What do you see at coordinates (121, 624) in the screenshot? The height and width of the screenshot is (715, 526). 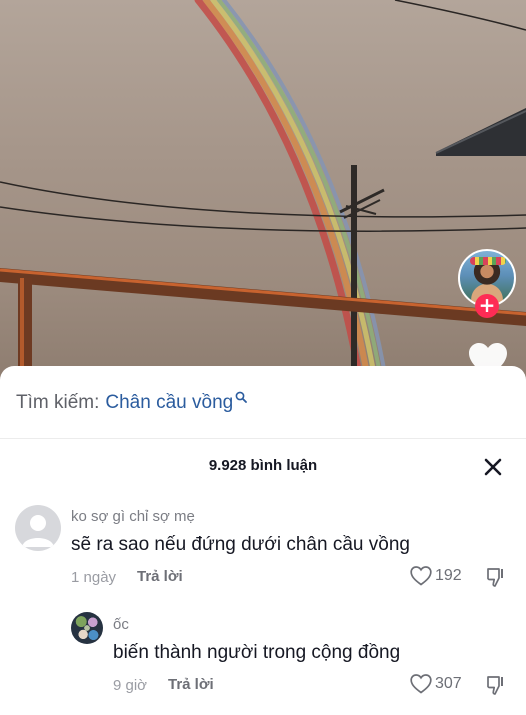 I see `commenter-username: ốc` at bounding box center [121, 624].